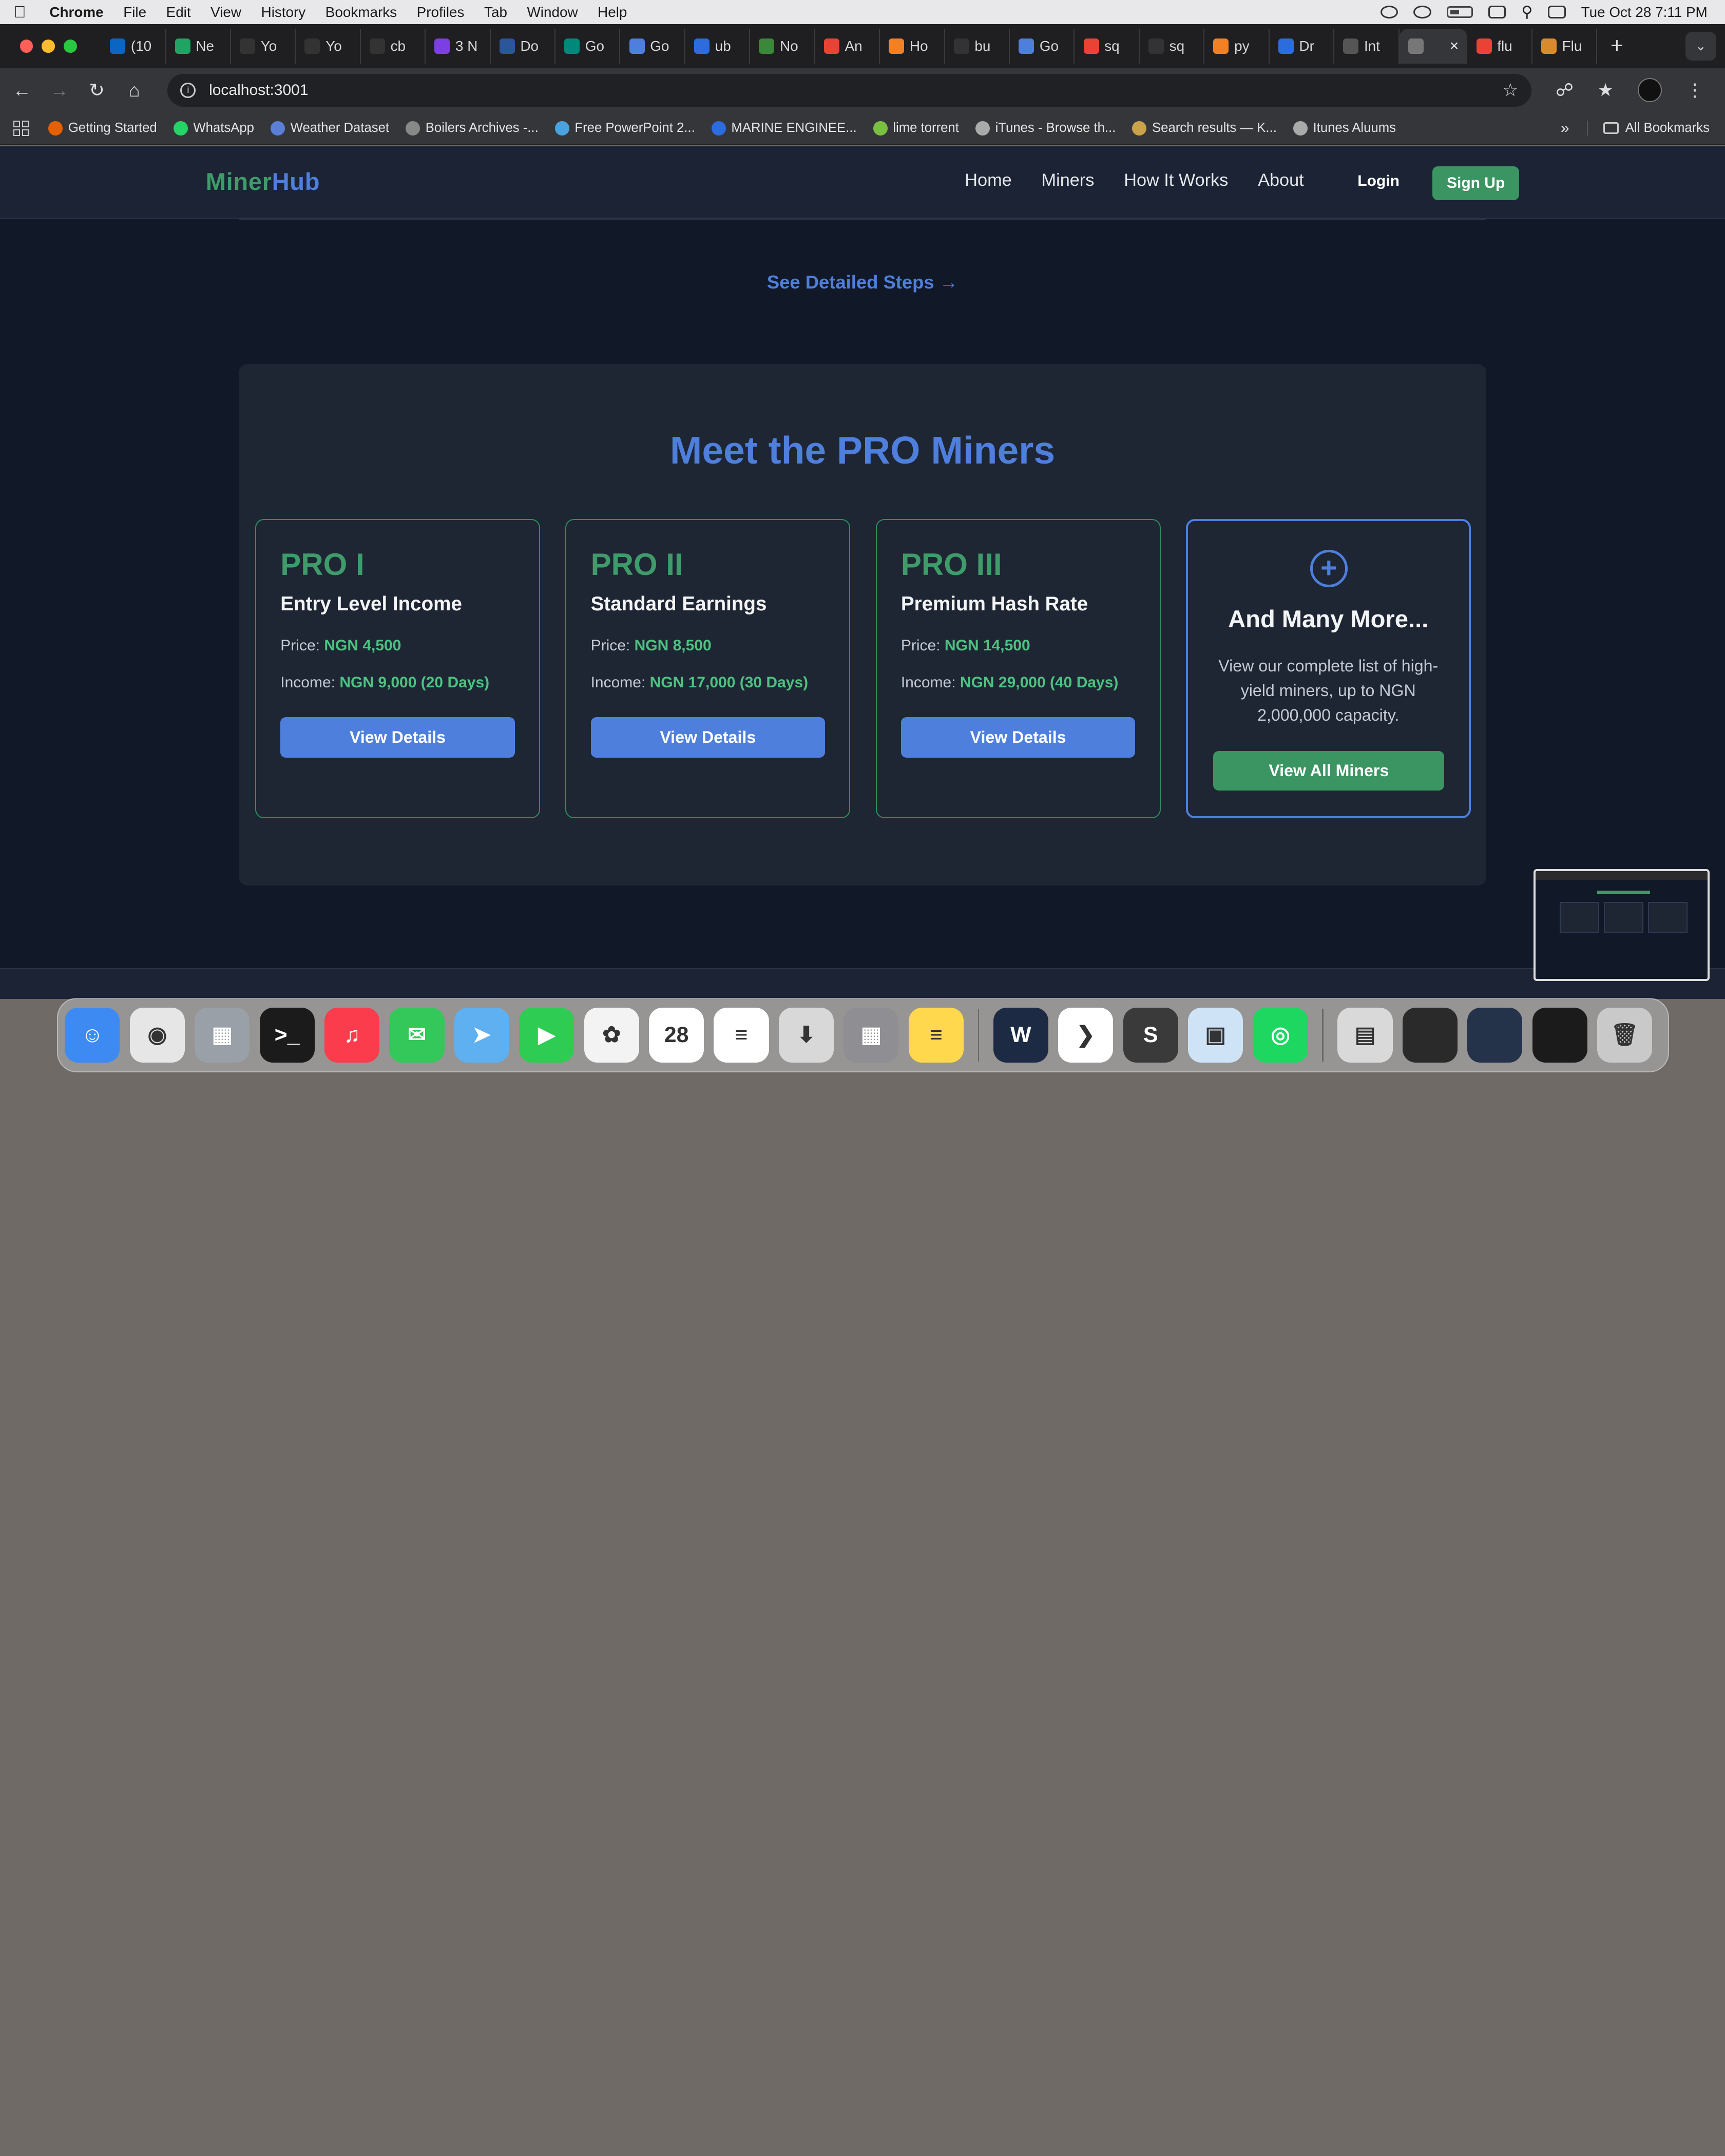 The height and width of the screenshot is (2156, 1725). What do you see at coordinates (481, 1035) in the screenshot?
I see `maps-icon: ➤` at bounding box center [481, 1035].